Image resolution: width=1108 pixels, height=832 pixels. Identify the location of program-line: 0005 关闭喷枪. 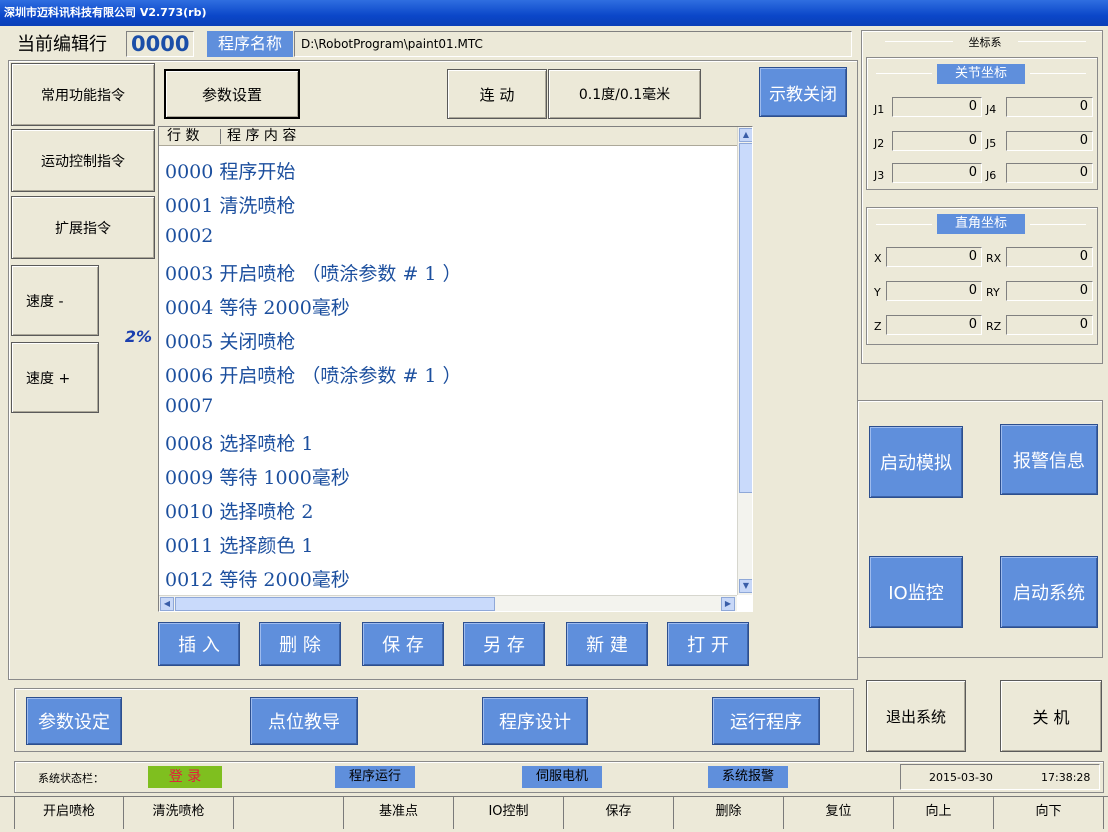
(230, 340).